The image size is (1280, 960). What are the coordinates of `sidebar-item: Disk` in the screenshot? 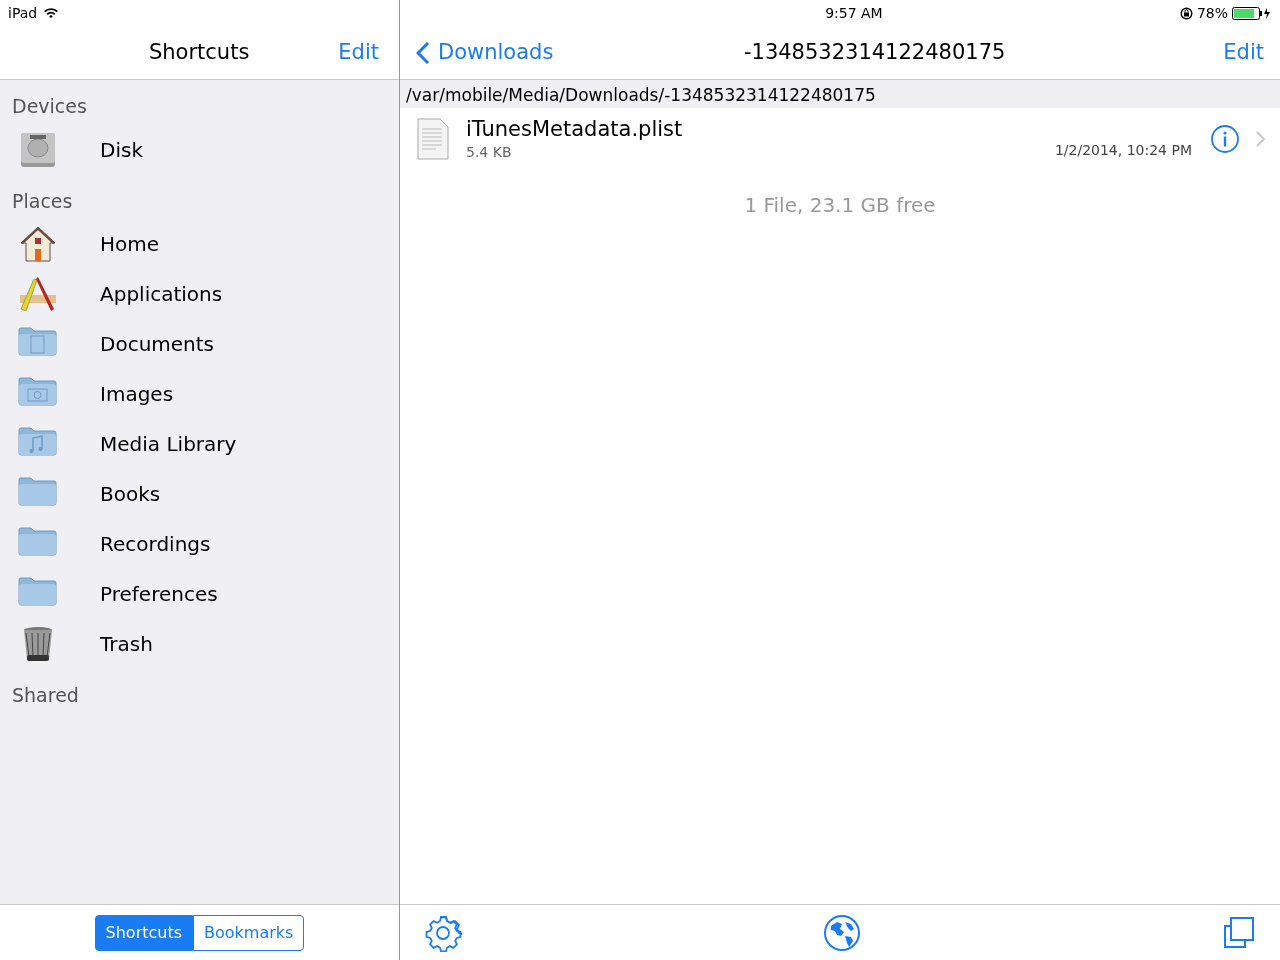 It's located at (121, 149).